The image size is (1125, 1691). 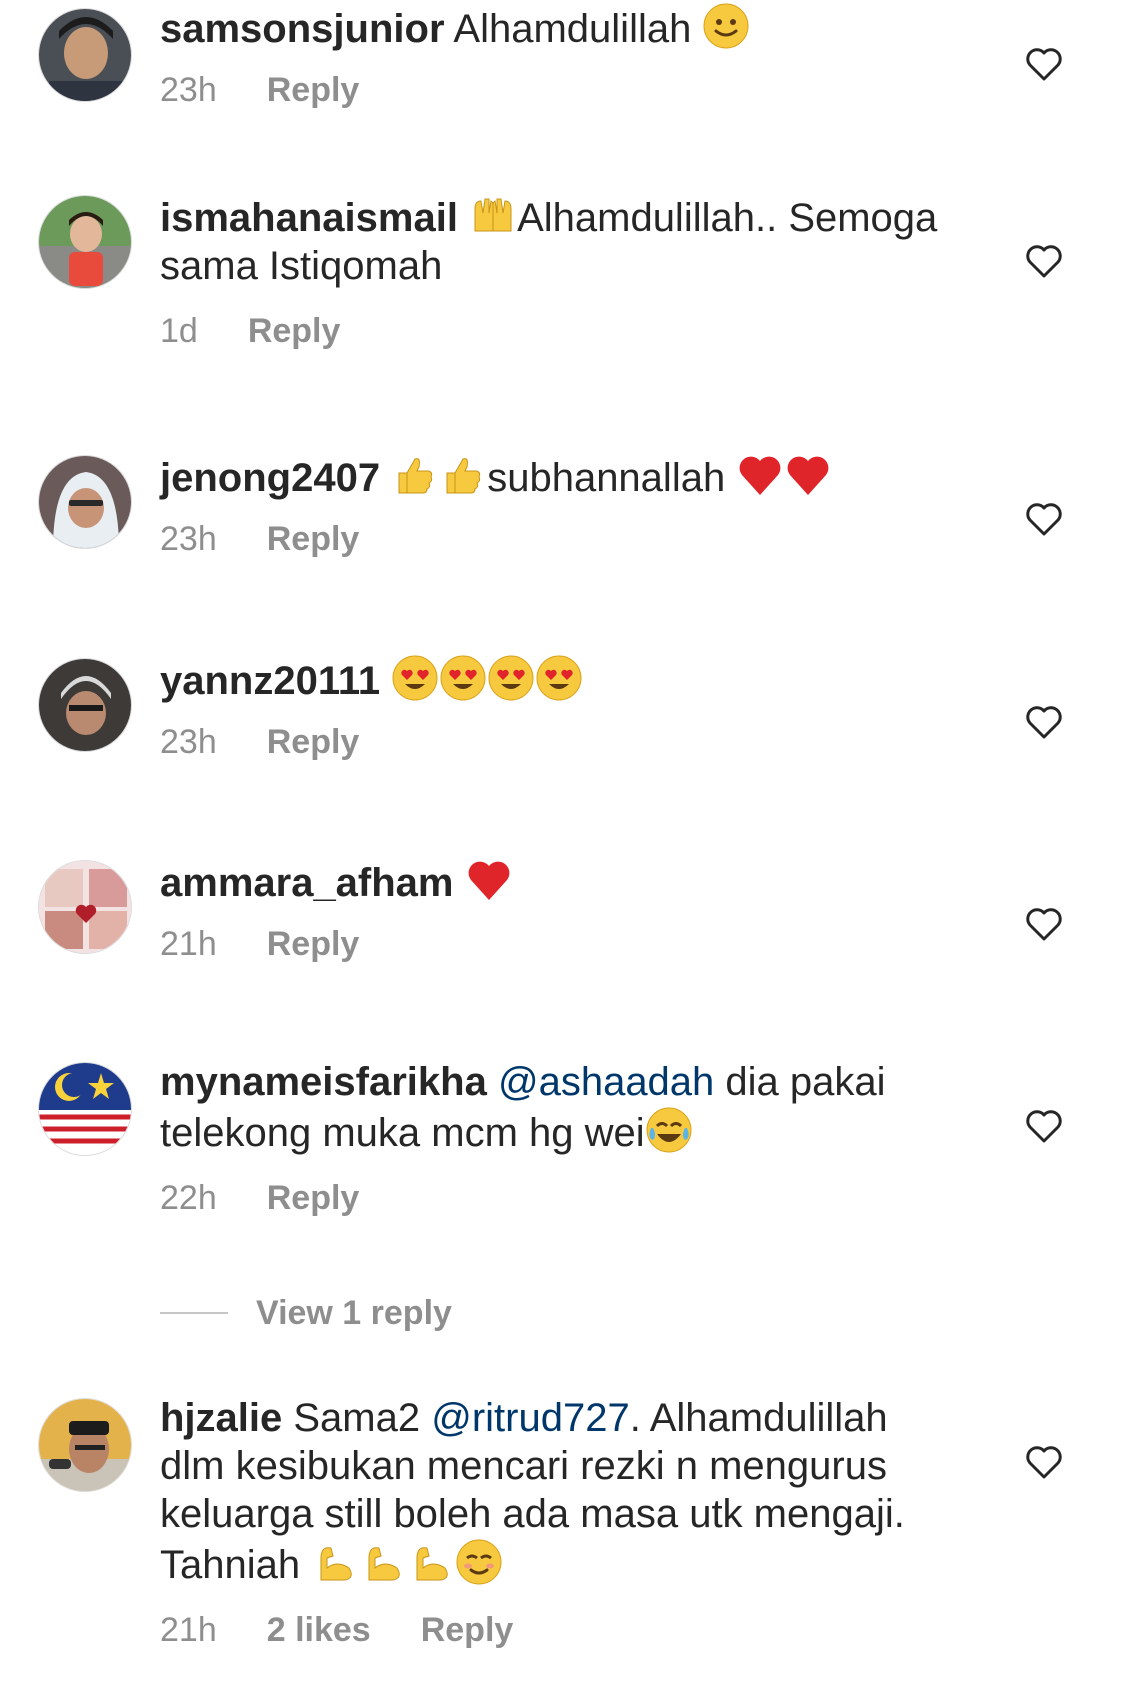 What do you see at coordinates (530, 1418) in the screenshot?
I see `mention-link: @ritrud727` at bounding box center [530, 1418].